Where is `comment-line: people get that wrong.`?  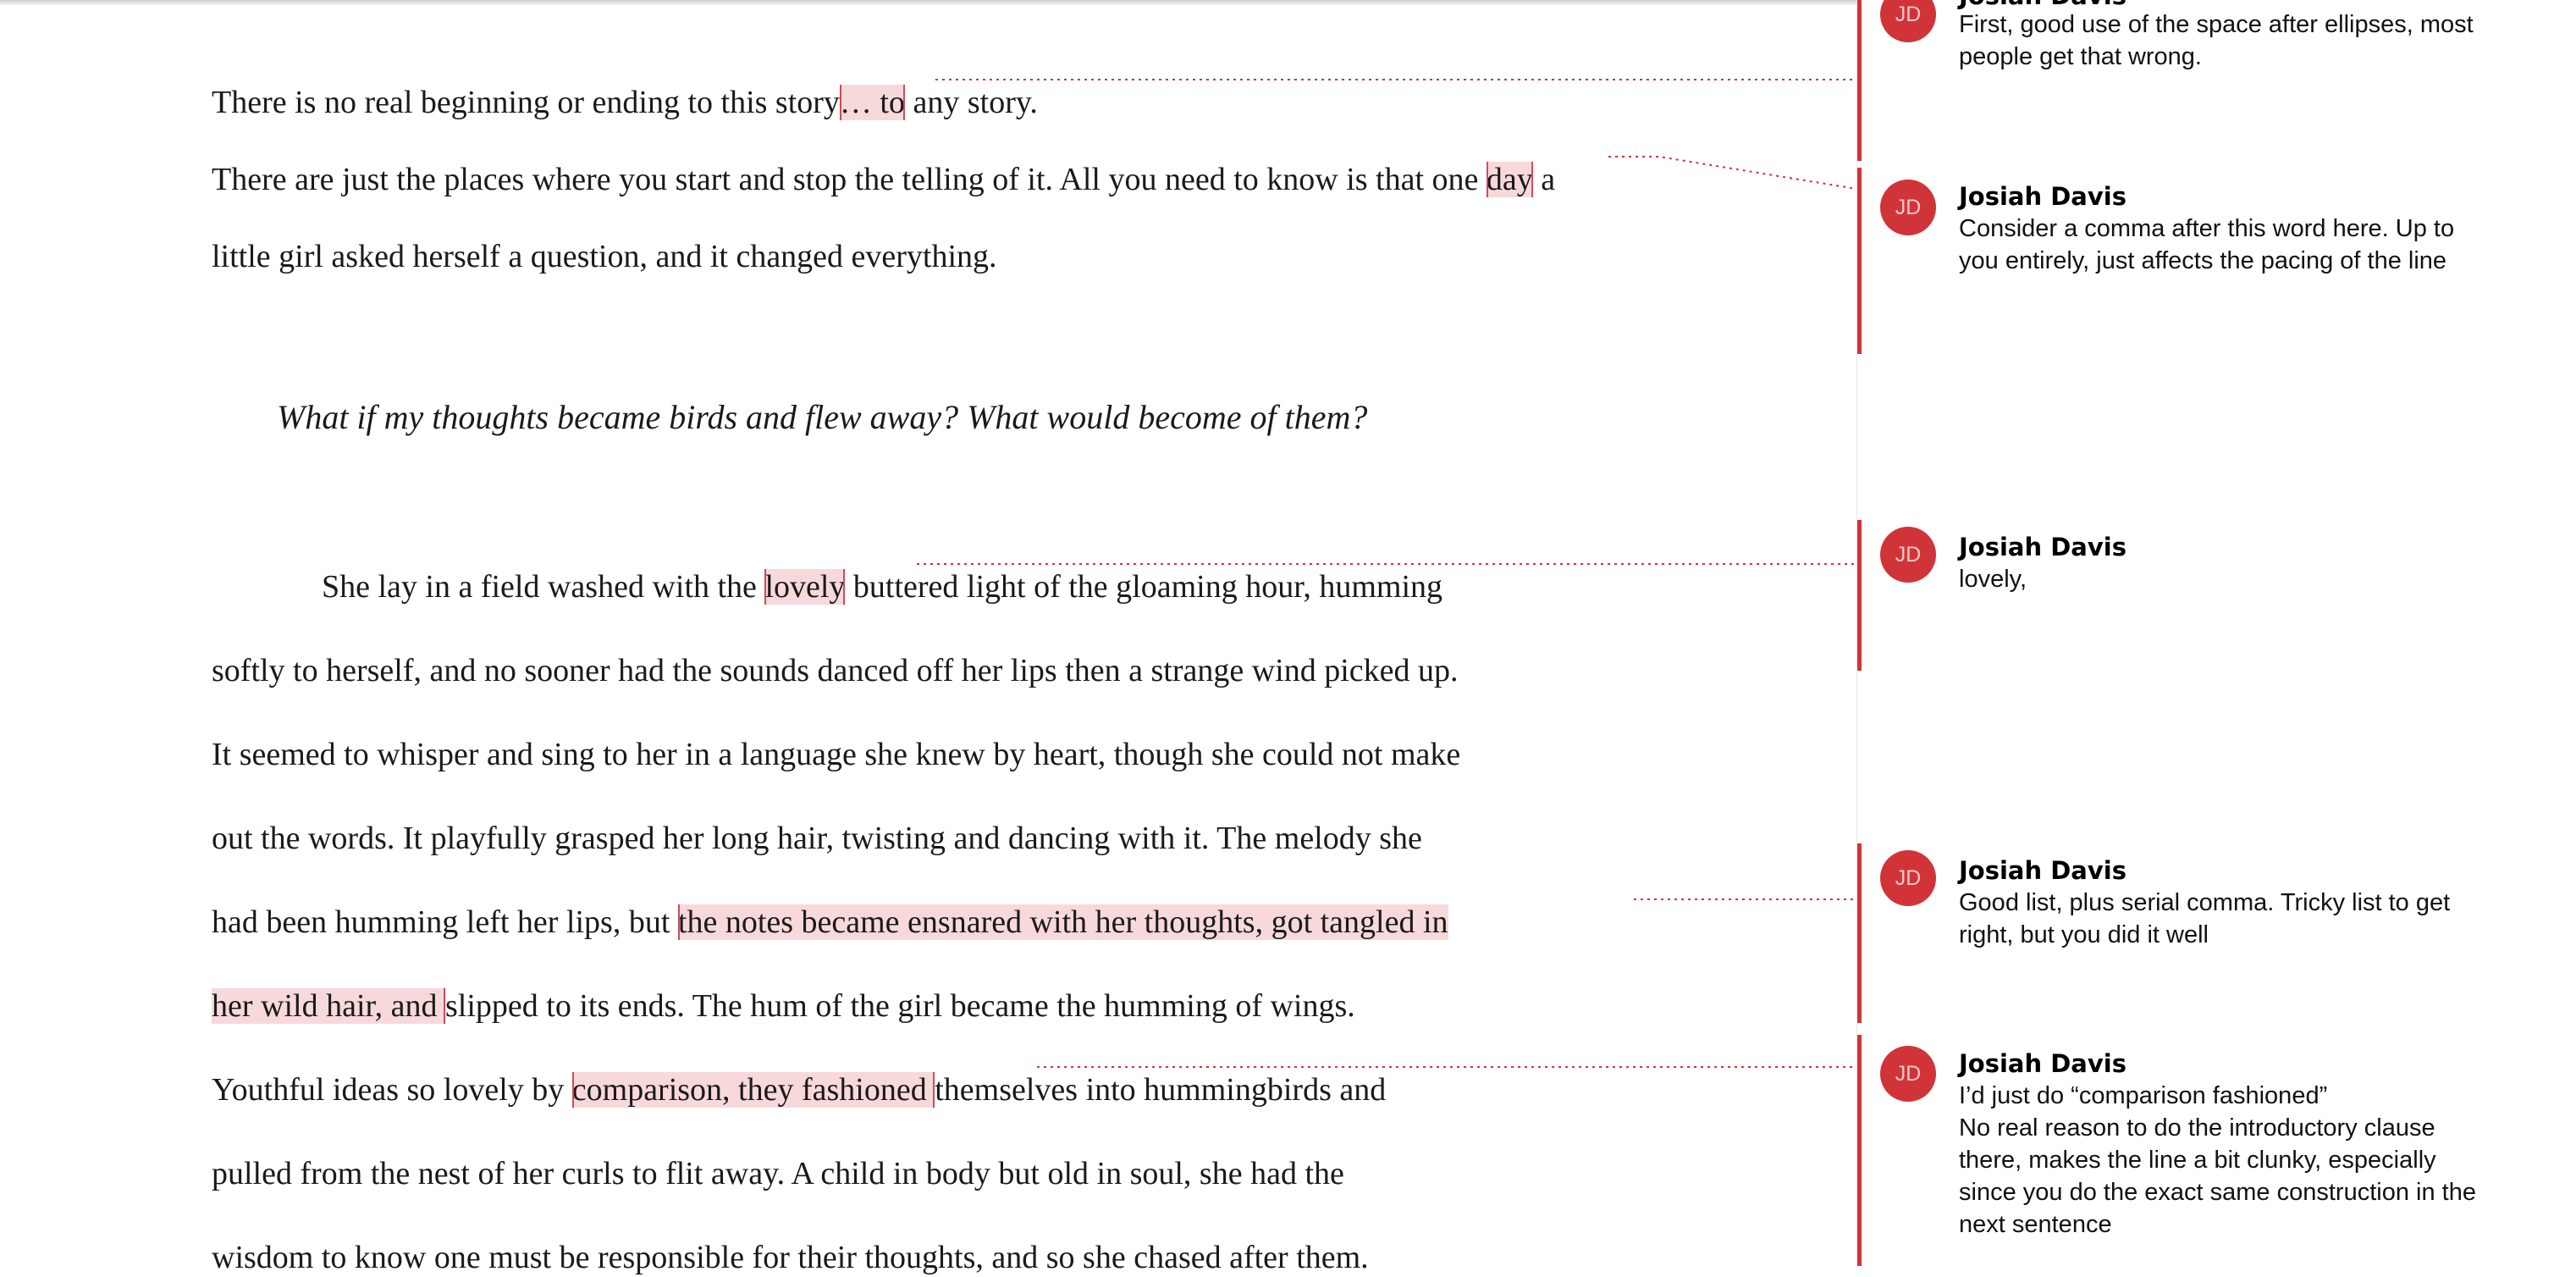 comment-line: people get that wrong. is located at coordinates (2080, 56).